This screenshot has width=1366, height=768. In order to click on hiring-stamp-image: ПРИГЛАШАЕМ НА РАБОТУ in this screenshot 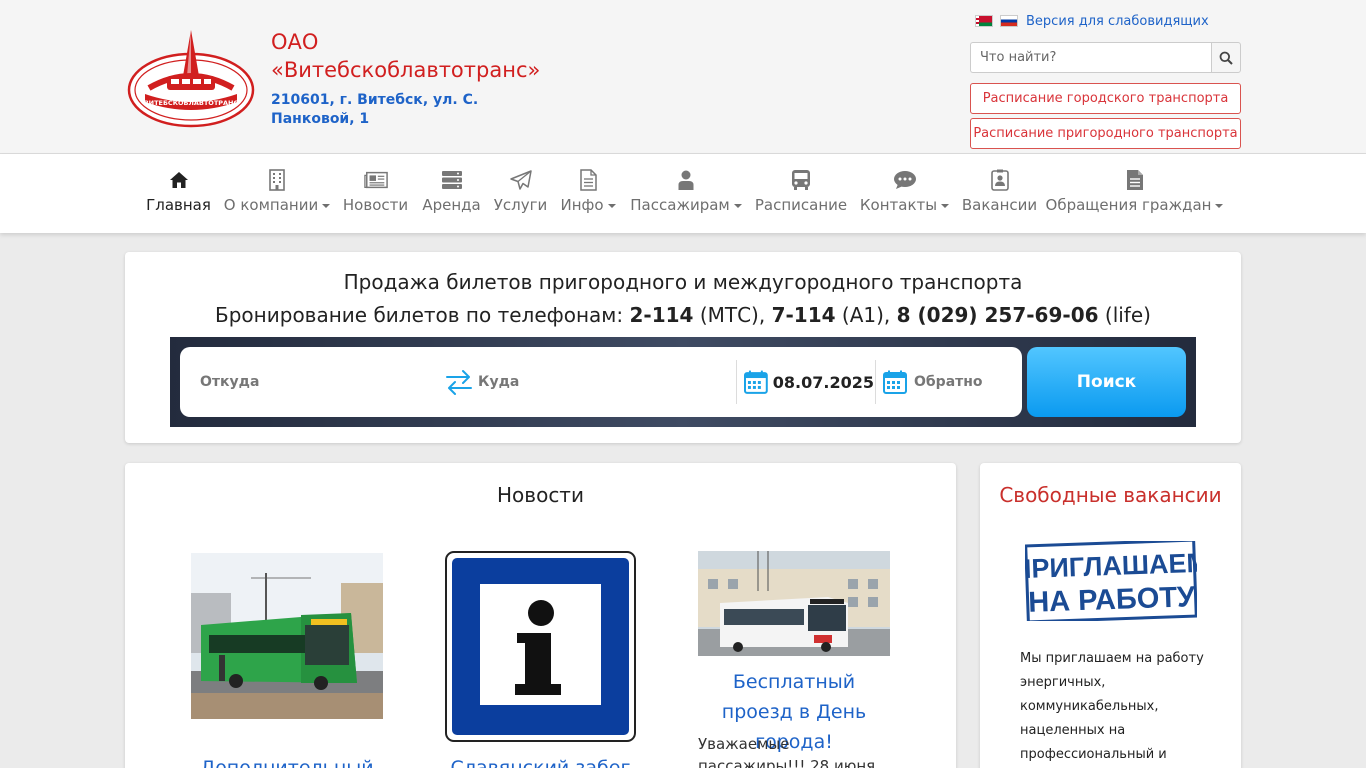, I will do `click(1111, 581)`.